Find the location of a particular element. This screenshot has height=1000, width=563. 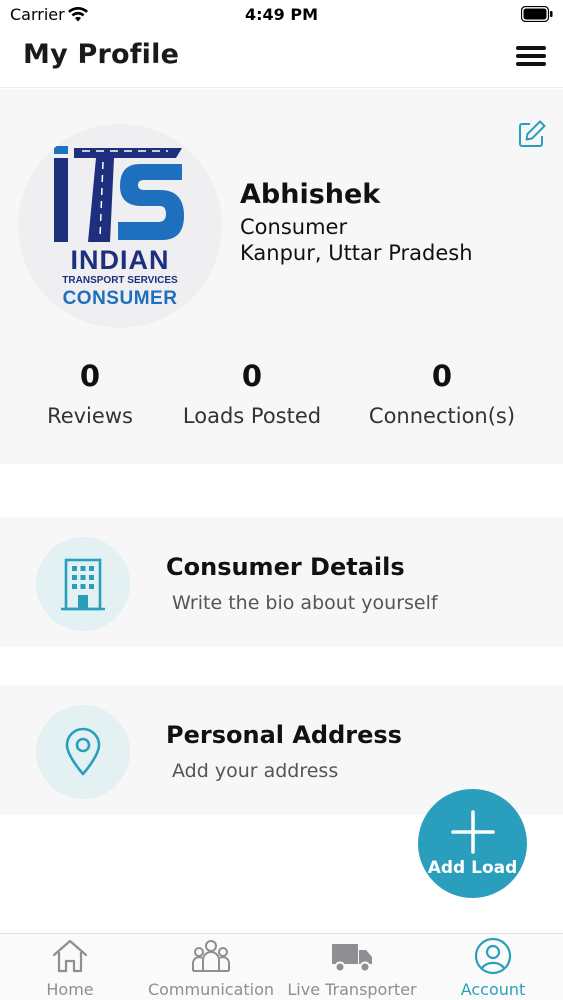

stat-reviews: 0 Reviews is located at coordinates (90, 393).